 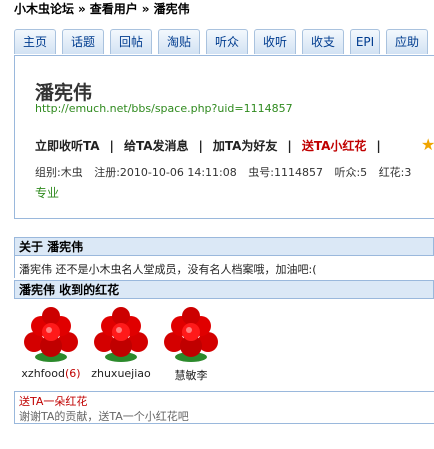 I want to click on tab-home: 主页, so click(x=35, y=41).